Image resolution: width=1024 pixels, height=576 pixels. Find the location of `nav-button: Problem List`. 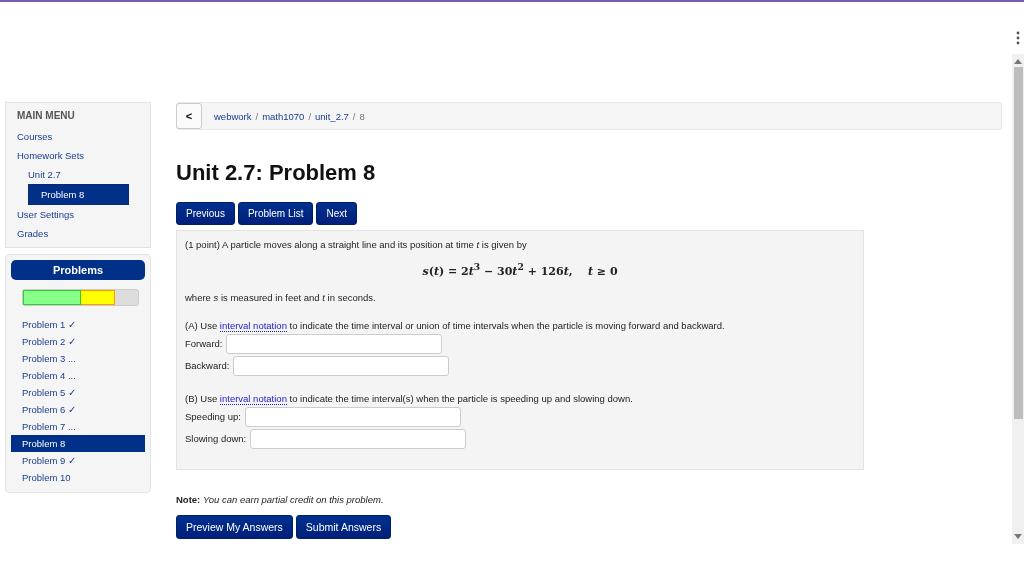

nav-button: Problem List is located at coordinates (275, 213).